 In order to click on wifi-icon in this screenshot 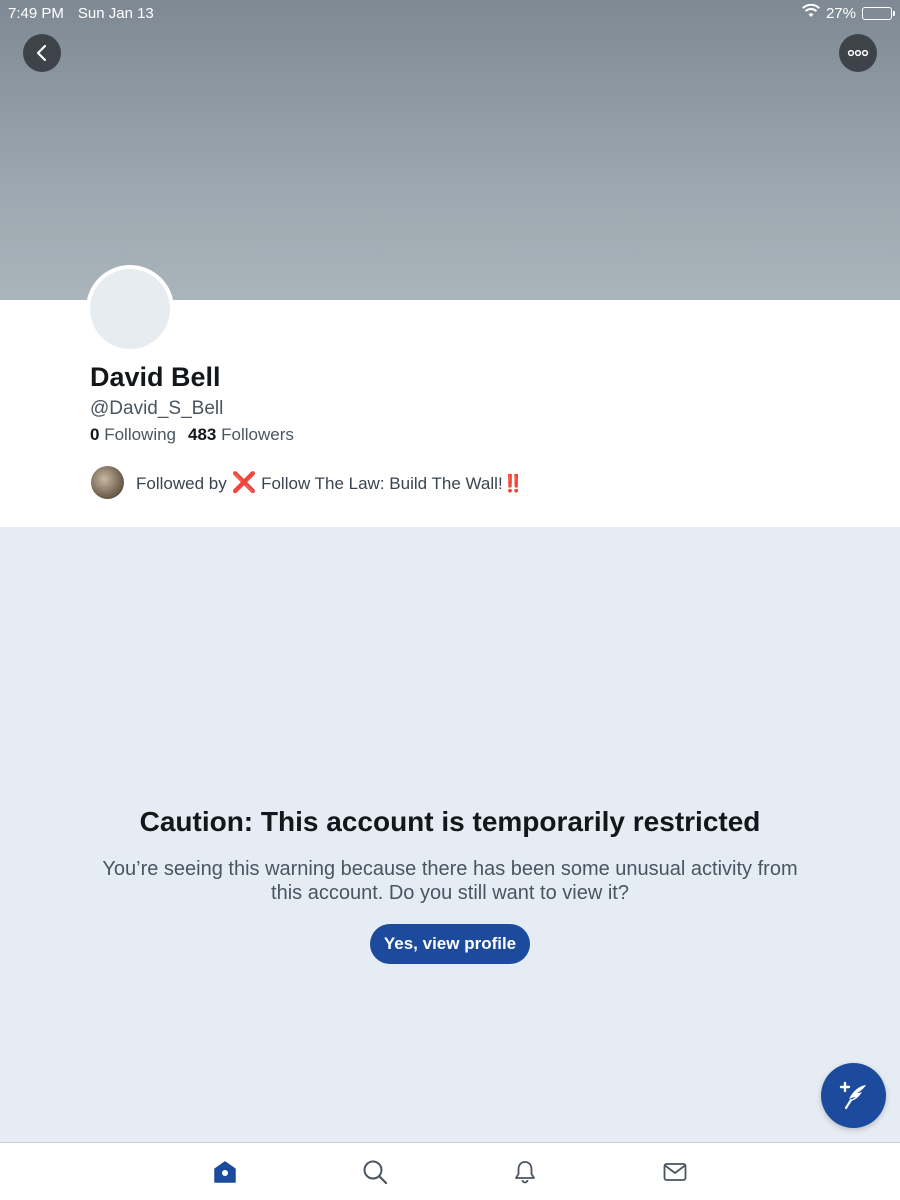, I will do `click(811, 12)`.